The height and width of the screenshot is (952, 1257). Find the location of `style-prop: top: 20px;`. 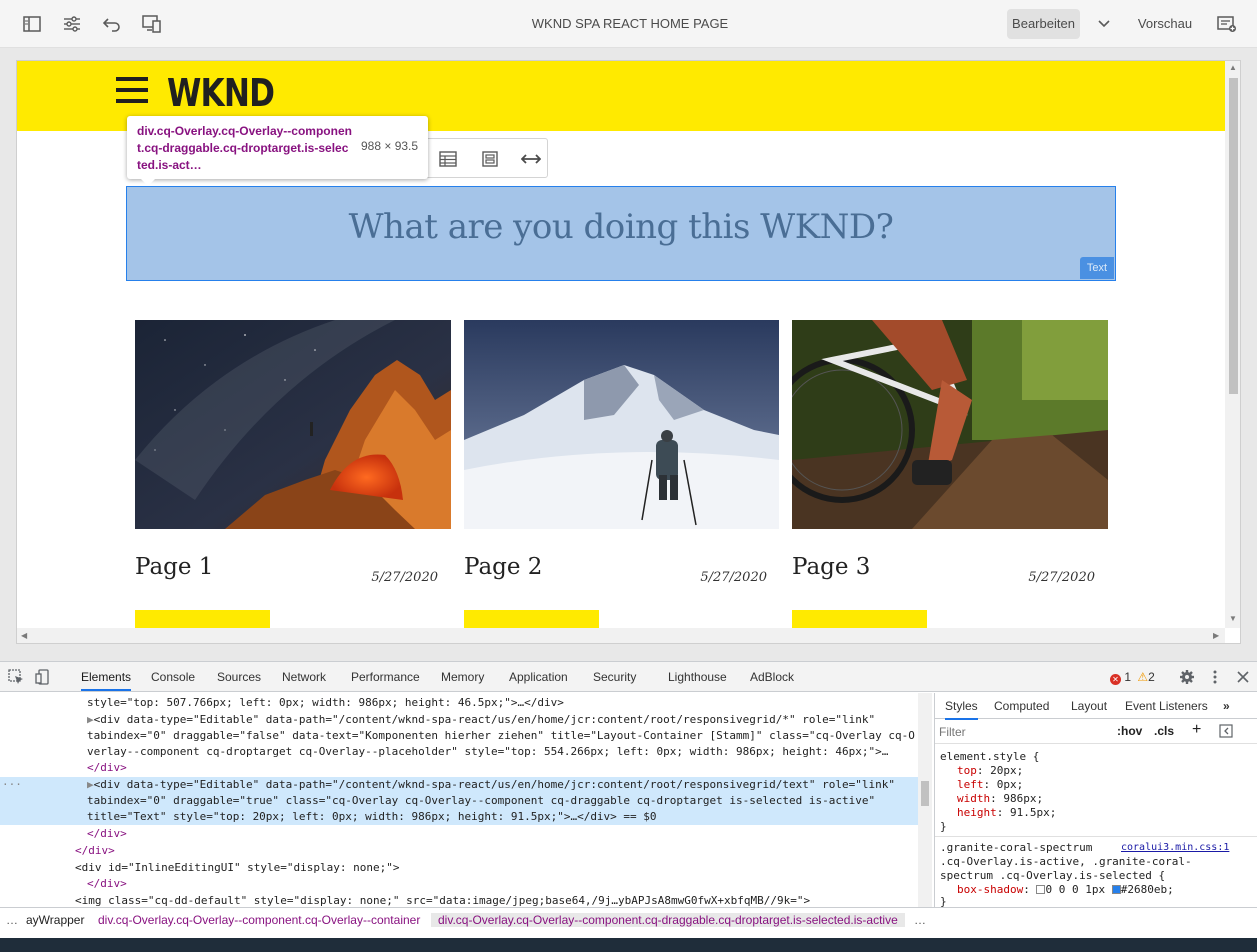

style-prop: top: 20px; is located at coordinates (990, 771).